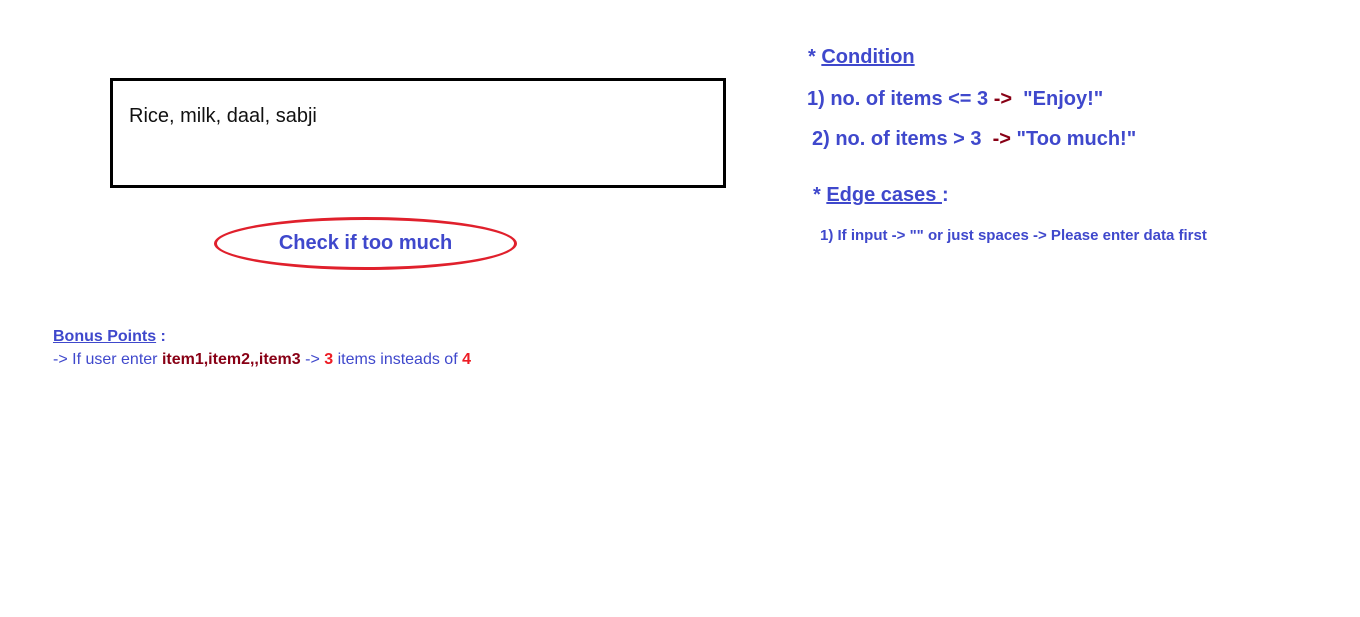 The image size is (1360, 617). What do you see at coordinates (820, 195) in the screenshot?
I see `edge-cases-star: *` at bounding box center [820, 195].